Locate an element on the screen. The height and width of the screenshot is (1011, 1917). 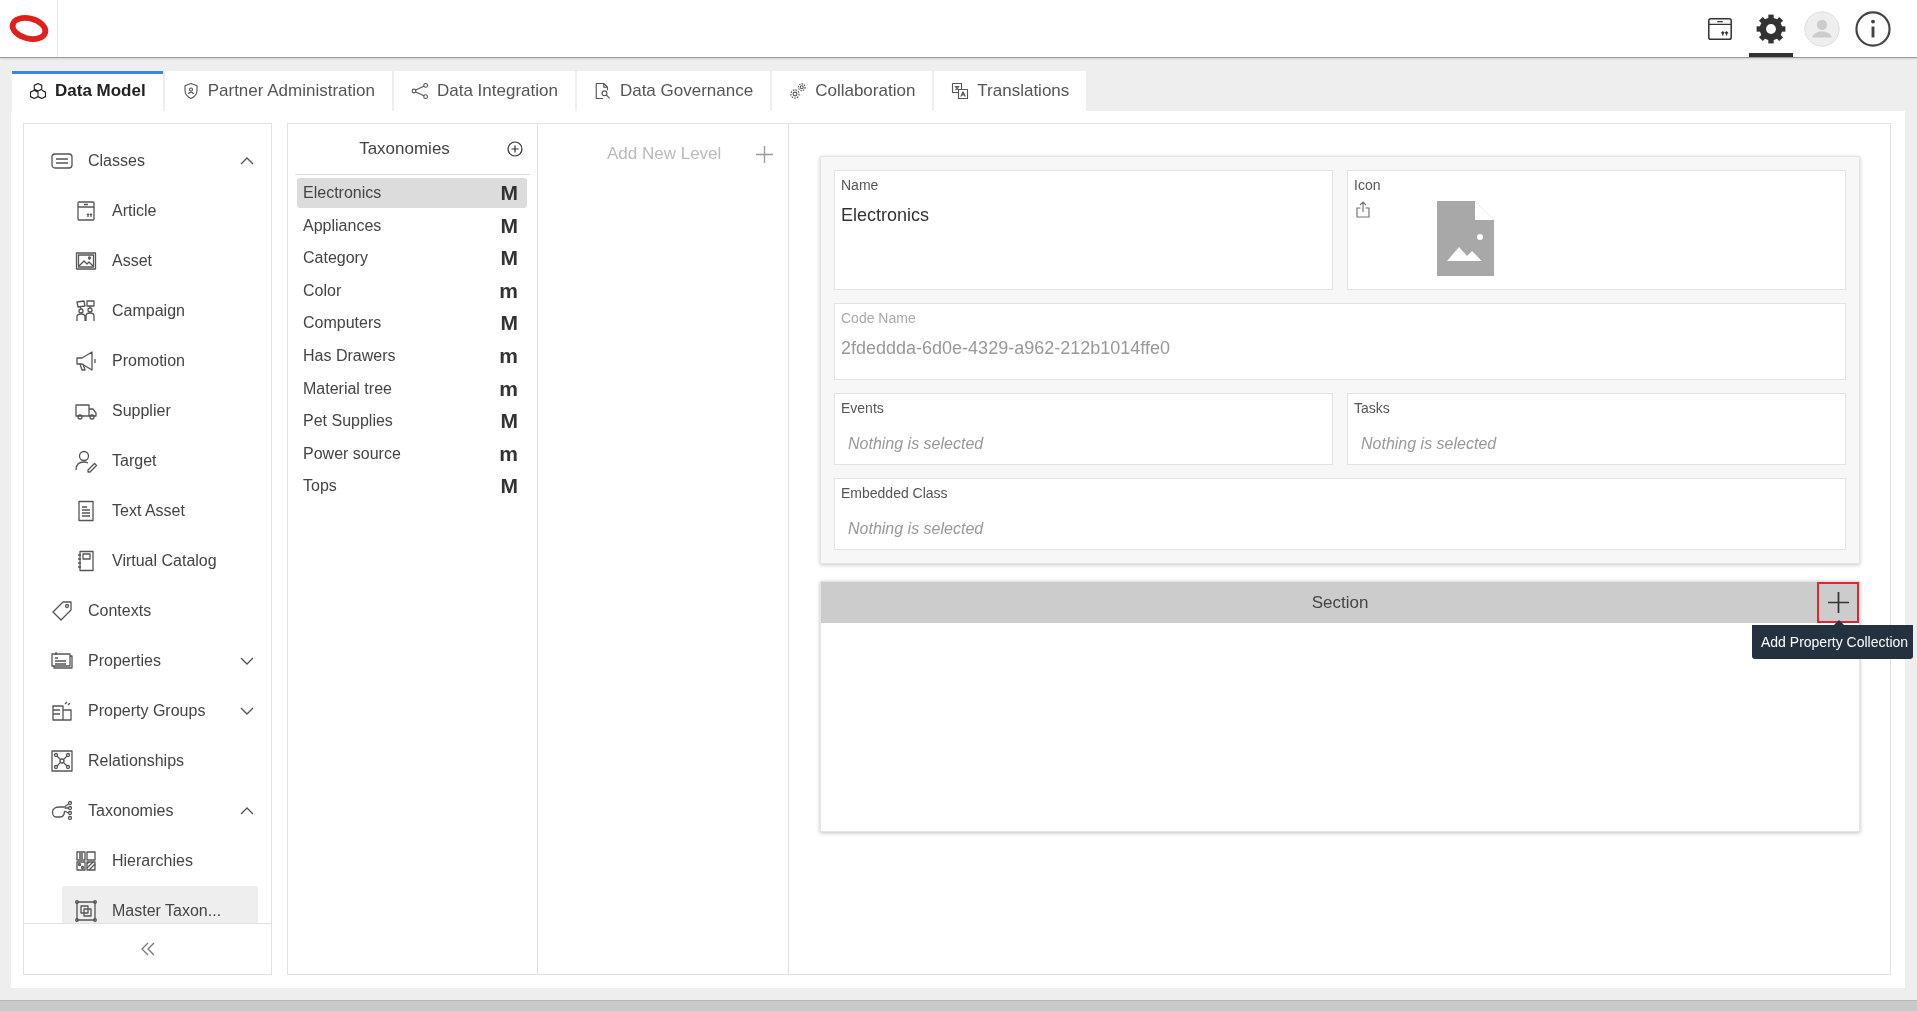
sidebar-item: Property Groups is located at coordinates (148, 711).